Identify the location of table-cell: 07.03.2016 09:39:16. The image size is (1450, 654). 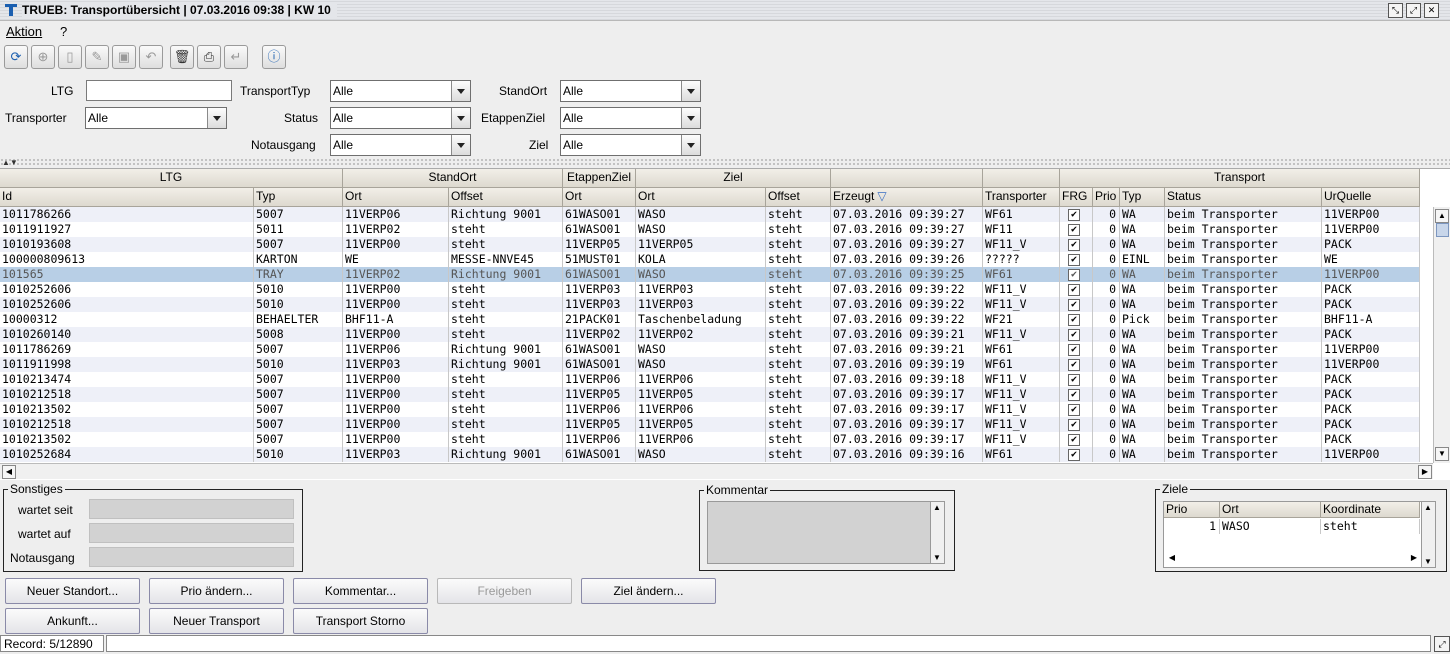
(907, 454).